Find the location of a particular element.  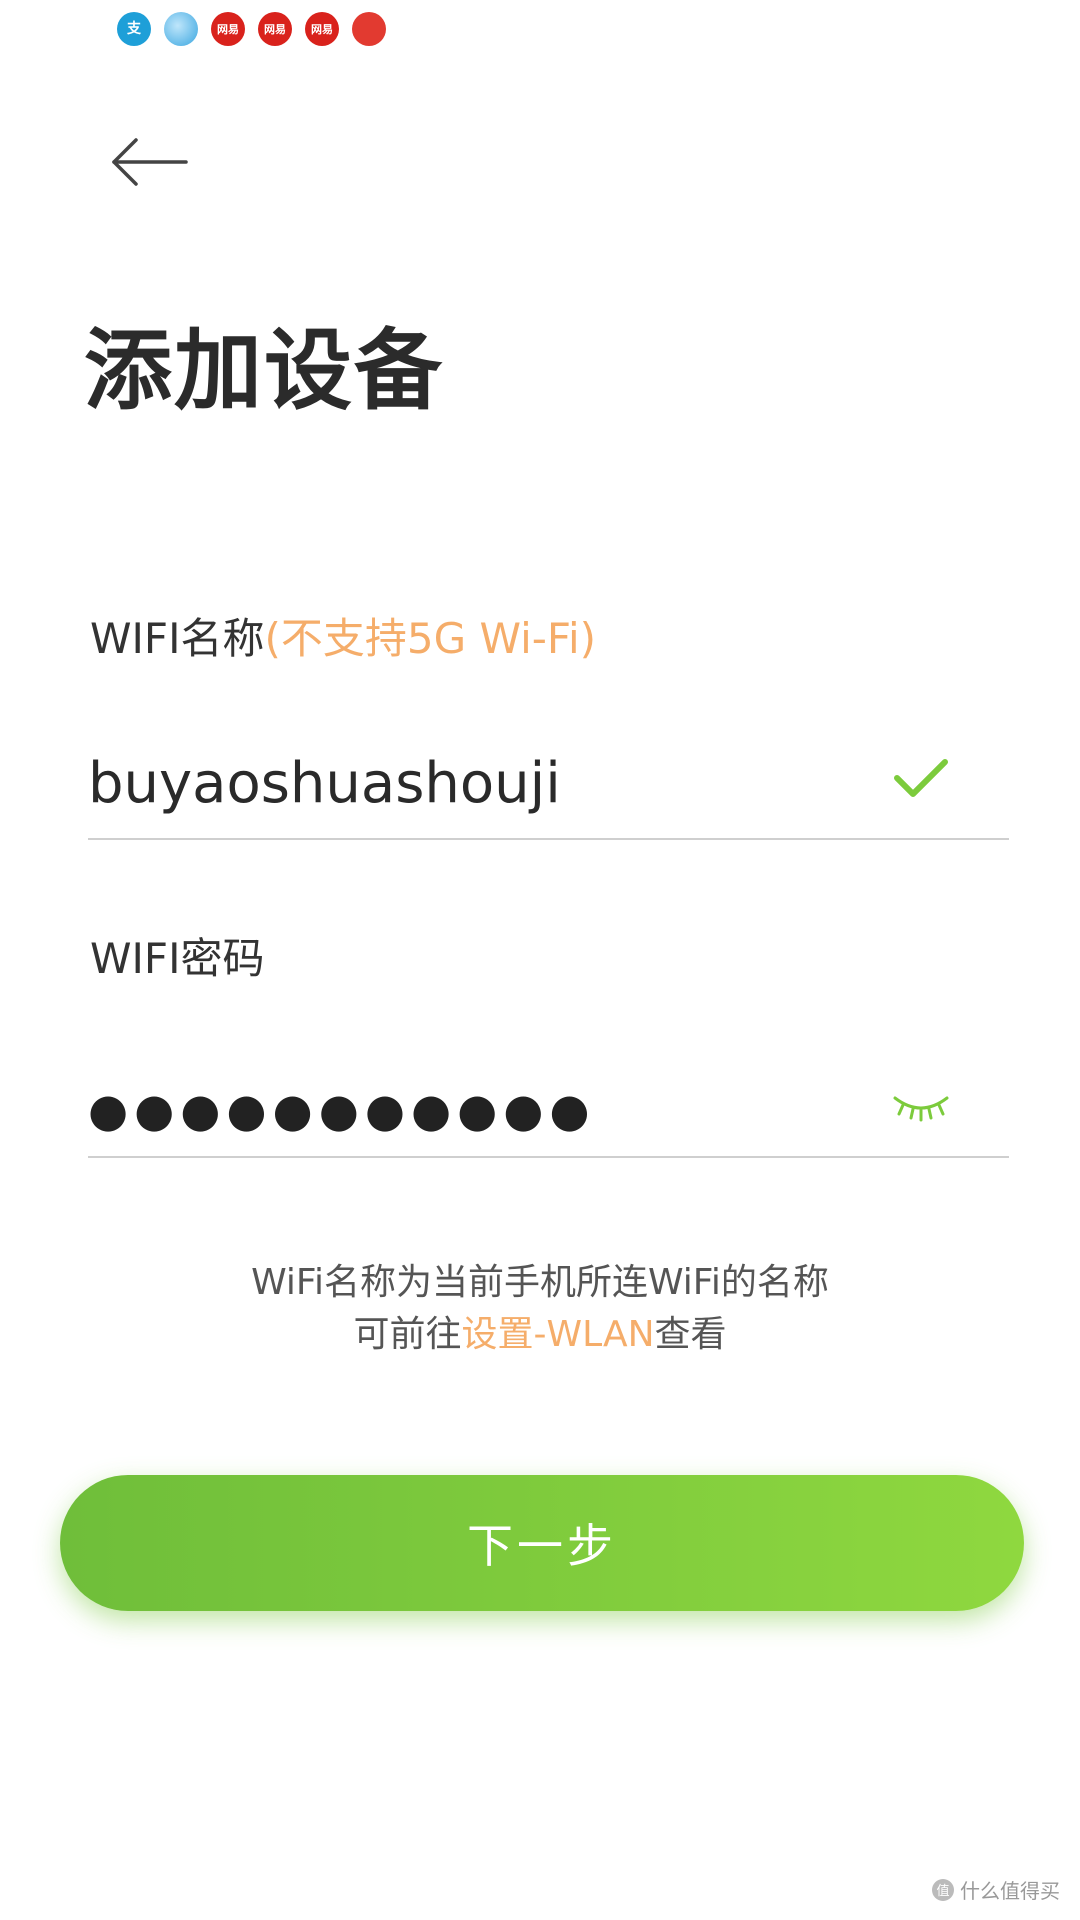

next-step-button: 下一步 is located at coordinates (542, 1543).